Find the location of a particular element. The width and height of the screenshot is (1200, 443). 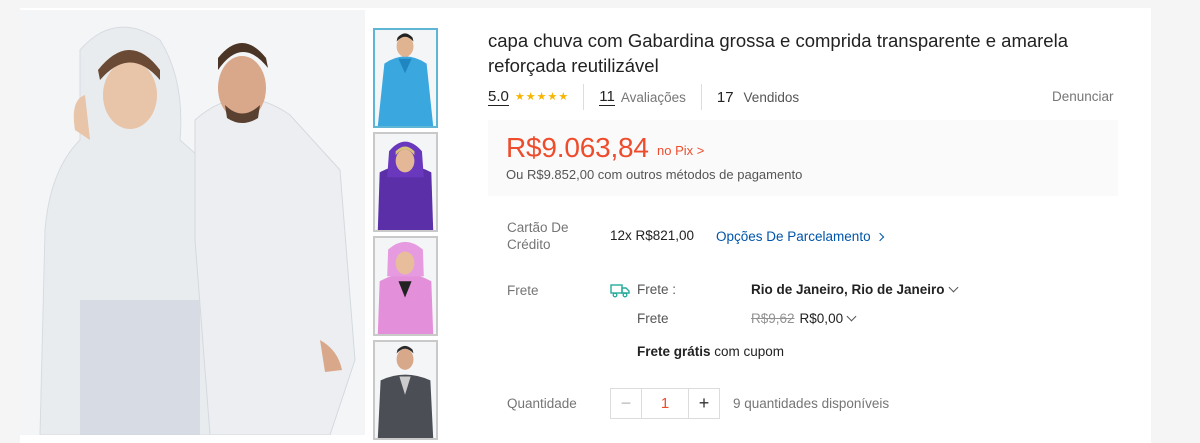

shipping-cost-select: R$9,62 R$0,00 is located at coordinates (804, 318).